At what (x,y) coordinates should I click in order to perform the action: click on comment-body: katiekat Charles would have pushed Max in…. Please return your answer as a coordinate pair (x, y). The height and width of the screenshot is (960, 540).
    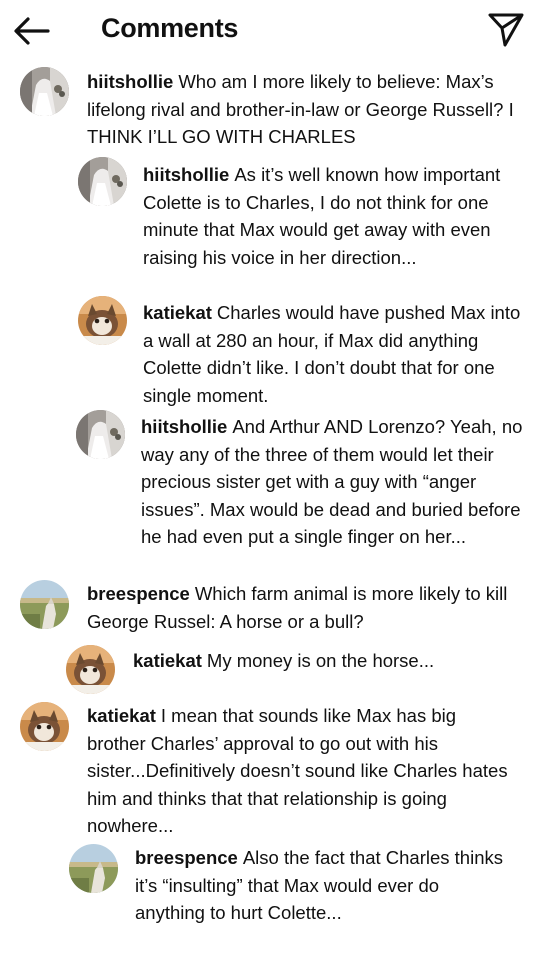
    Looking at the image, I should click on (334, 354).